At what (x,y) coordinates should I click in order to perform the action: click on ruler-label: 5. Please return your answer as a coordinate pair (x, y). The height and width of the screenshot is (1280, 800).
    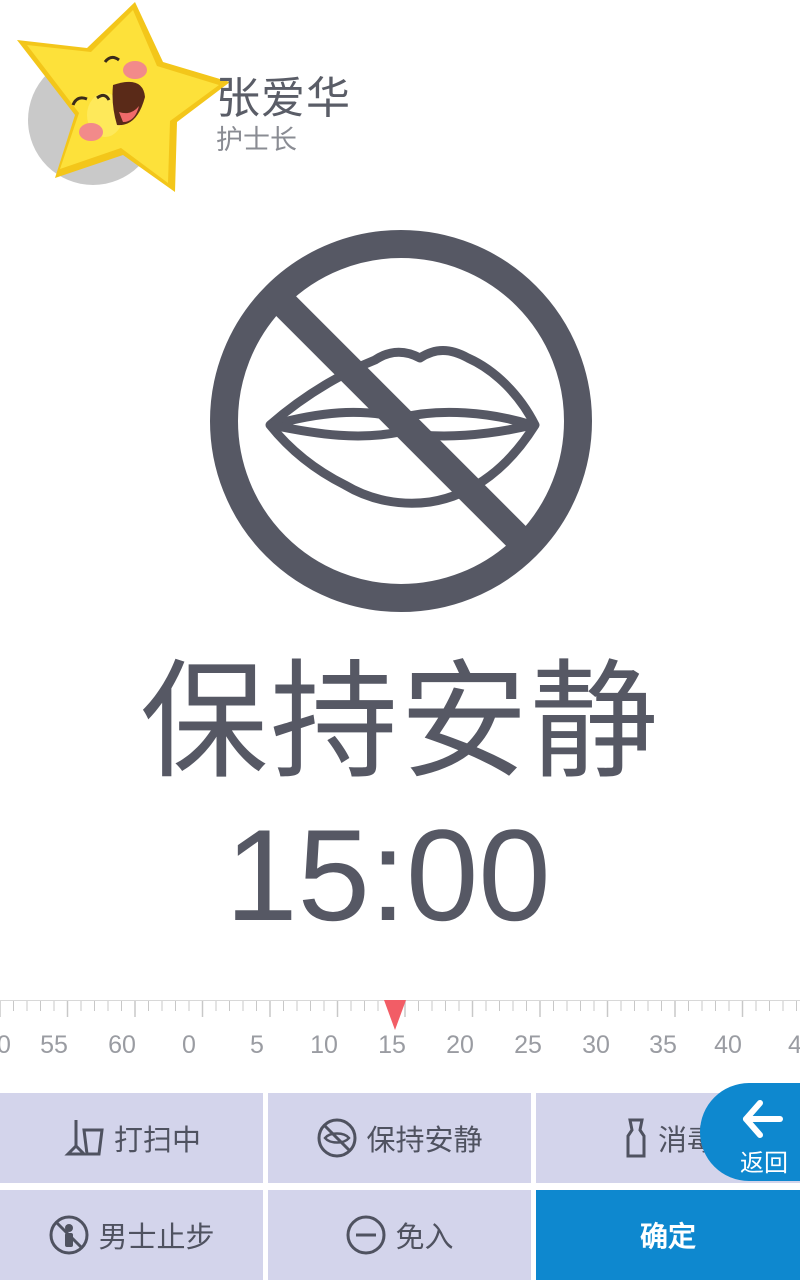
    Looking at the image, I should click on (257, 1045).